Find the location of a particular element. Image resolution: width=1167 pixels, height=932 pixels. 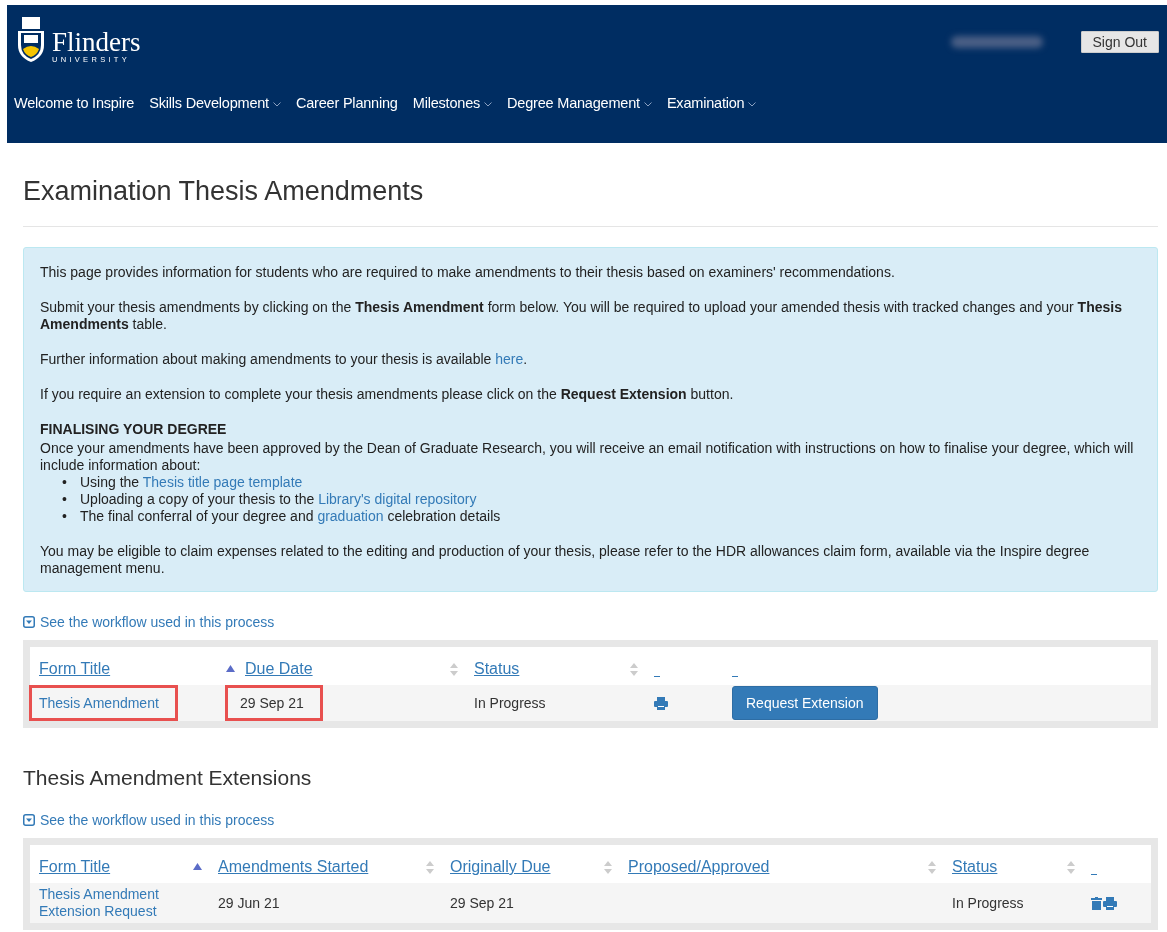

table-cell: 29 Jun 21 is located at coordinates (249, 903).